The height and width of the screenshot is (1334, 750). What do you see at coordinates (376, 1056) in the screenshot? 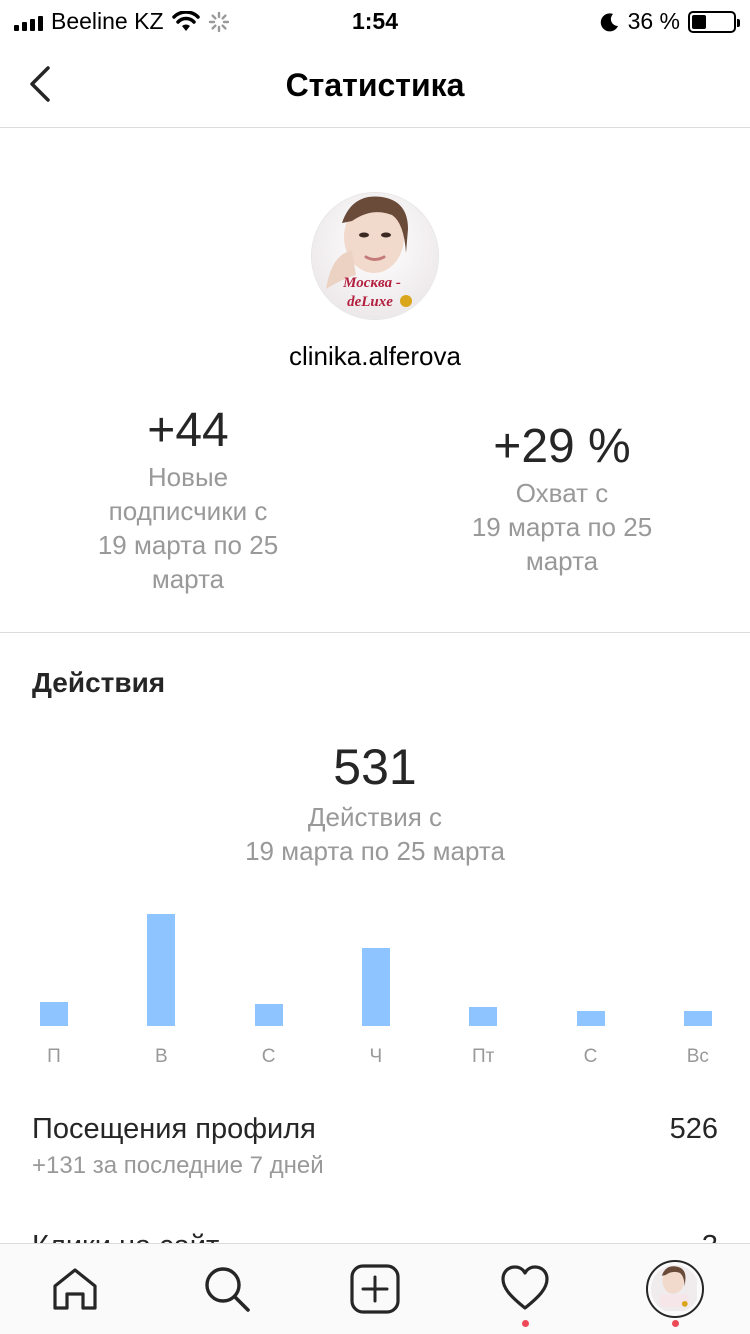
I see `chart-day-label: Ч` at bounding box center [376, 1056].